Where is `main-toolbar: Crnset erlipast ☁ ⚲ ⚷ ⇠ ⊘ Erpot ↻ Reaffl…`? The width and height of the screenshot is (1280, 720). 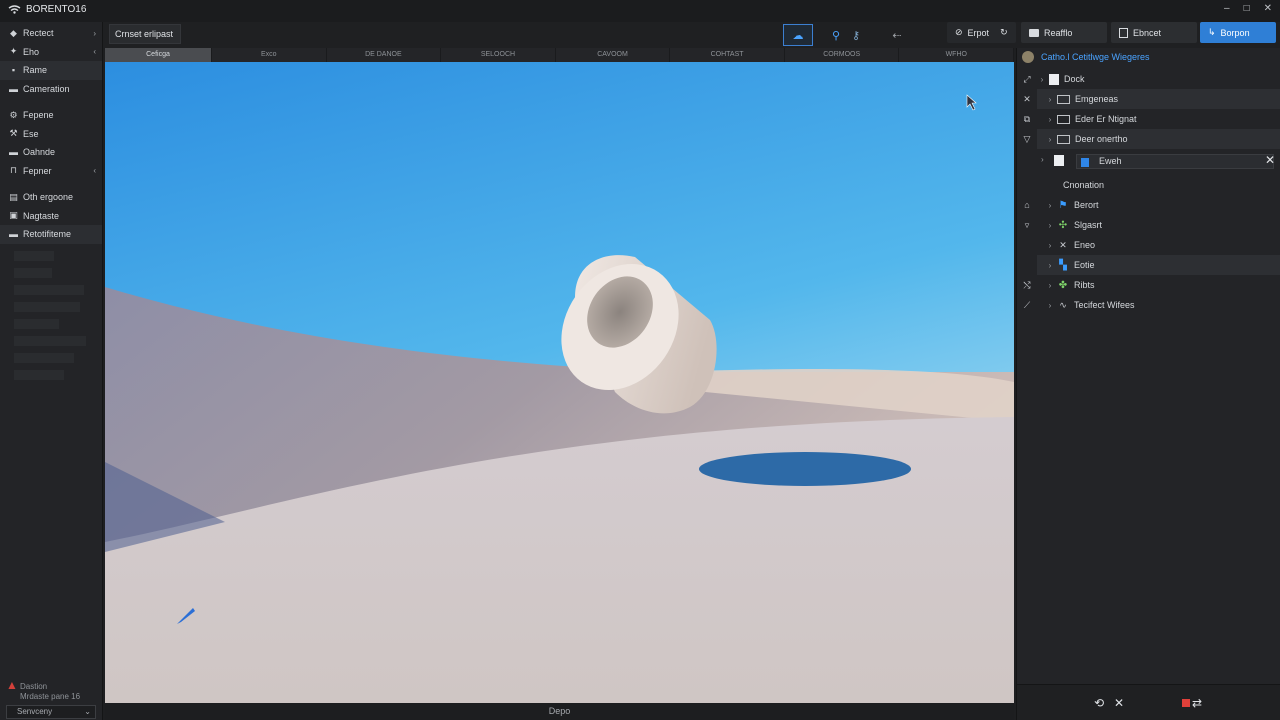 main-toolbar: Crnset erlipast ☁ ⚲ ⚷ ⇠ ⊘ Erpot ↻ Reaffl… is located at coordinates (691, 35).